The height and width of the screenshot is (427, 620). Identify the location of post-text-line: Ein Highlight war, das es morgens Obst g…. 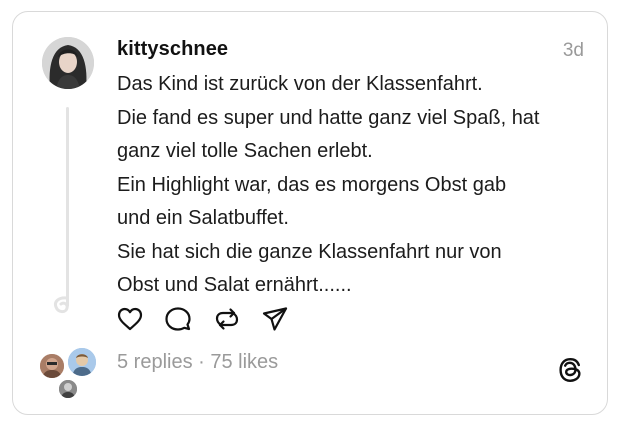
(312, 184).